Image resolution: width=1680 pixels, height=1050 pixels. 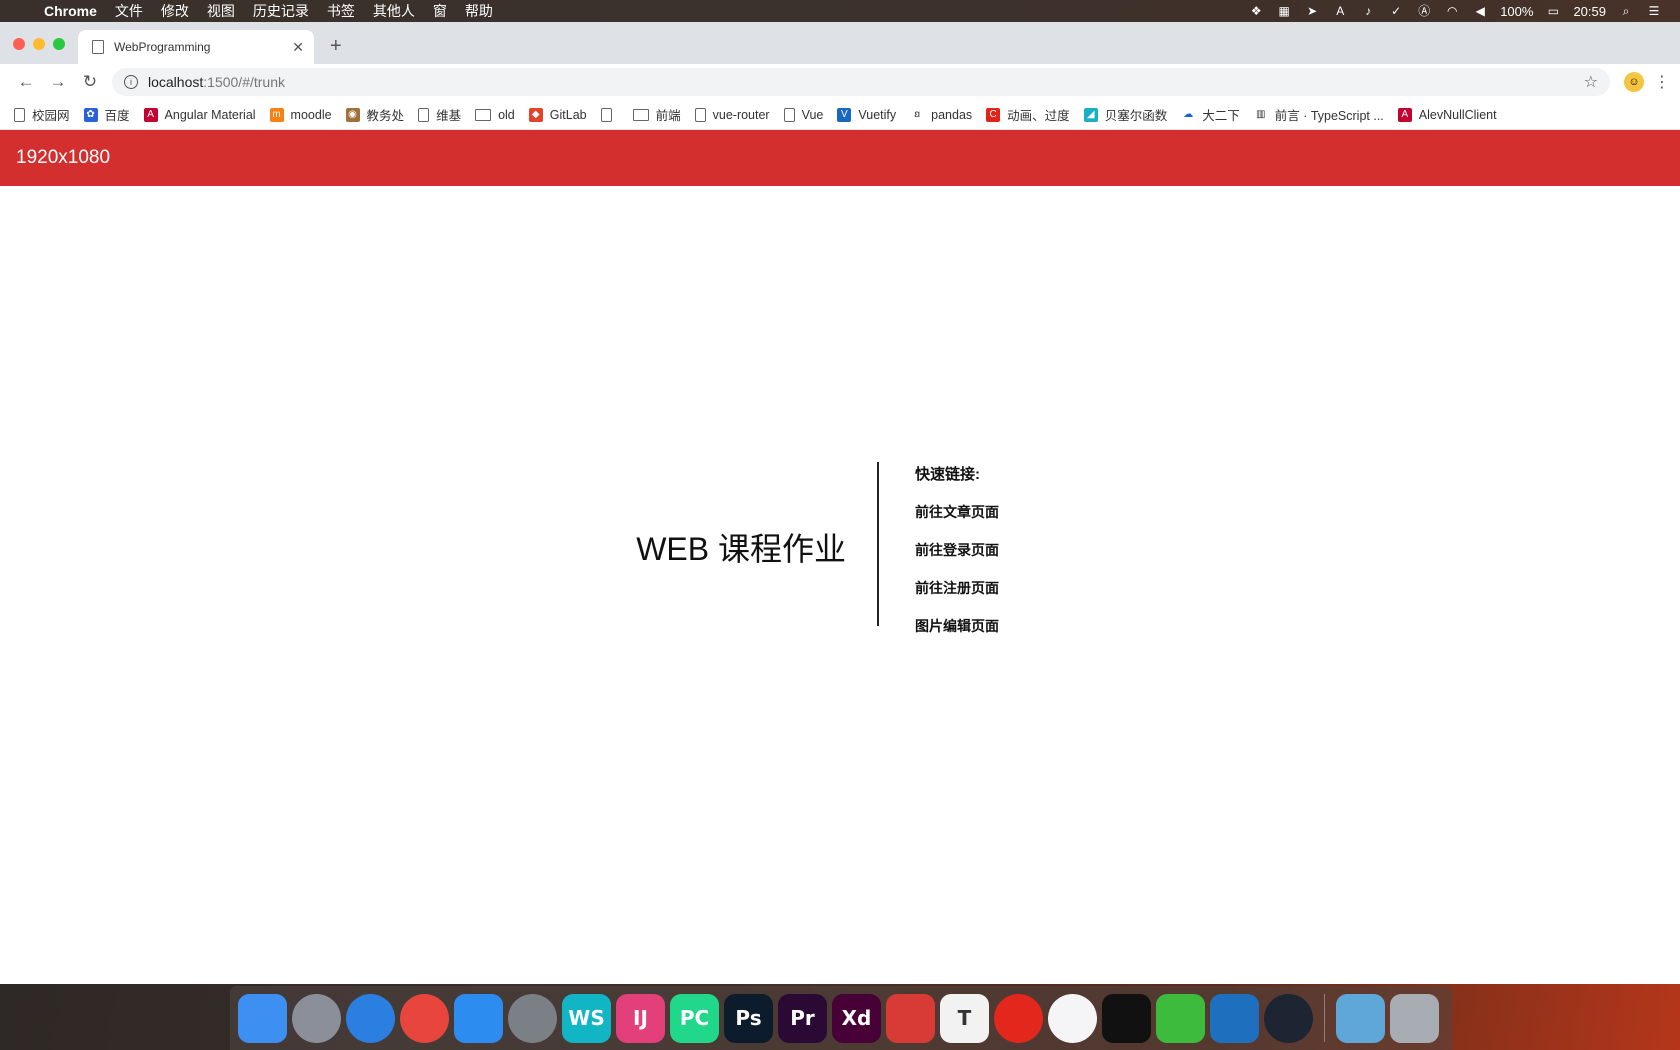 What do you see at coordinates (1288, 1018) in the screenshot?
I see `dock-infuse-icon` at bounding box center [1288, 1018].